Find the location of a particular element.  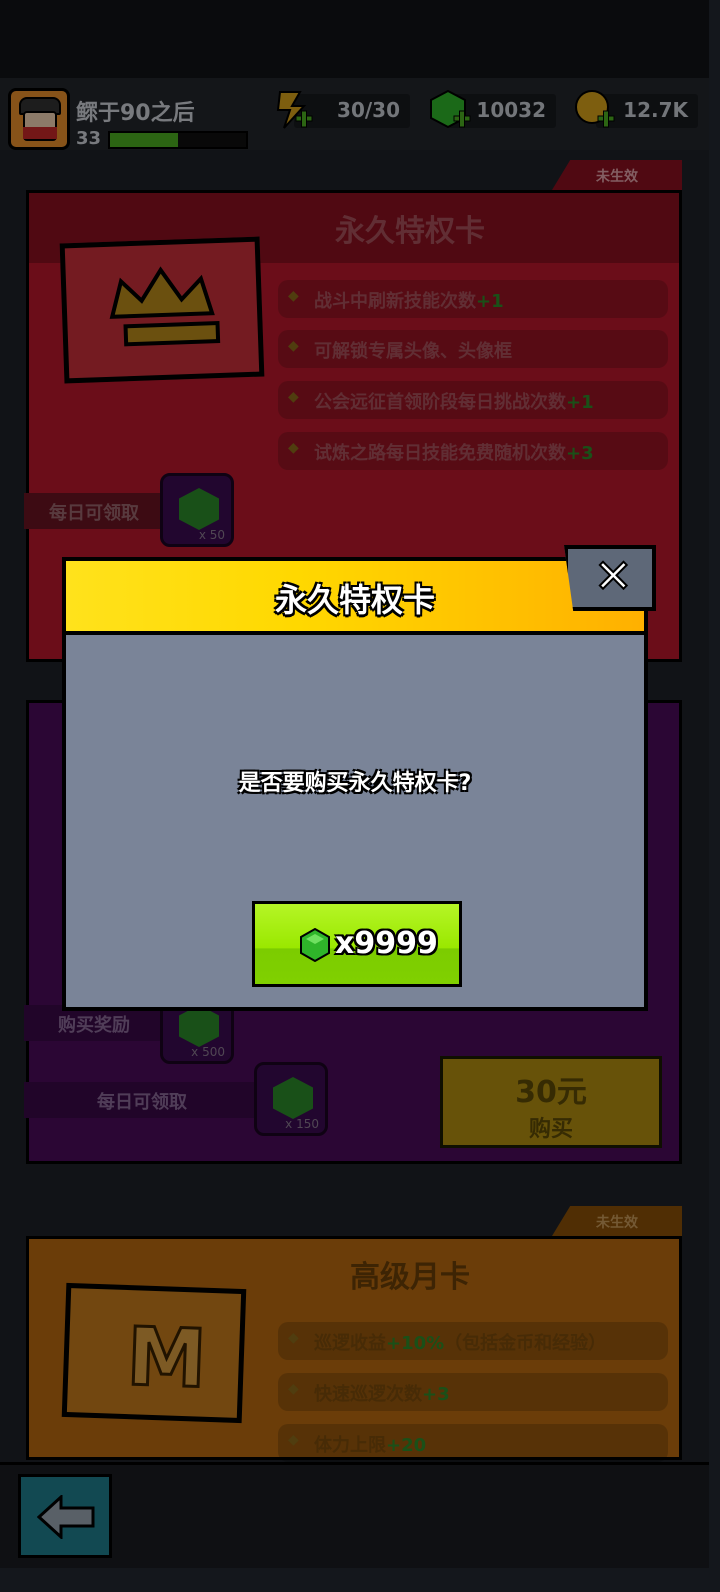

dialog-question: 是否要购买永久特权卡? is located at coordinates (355, 783).